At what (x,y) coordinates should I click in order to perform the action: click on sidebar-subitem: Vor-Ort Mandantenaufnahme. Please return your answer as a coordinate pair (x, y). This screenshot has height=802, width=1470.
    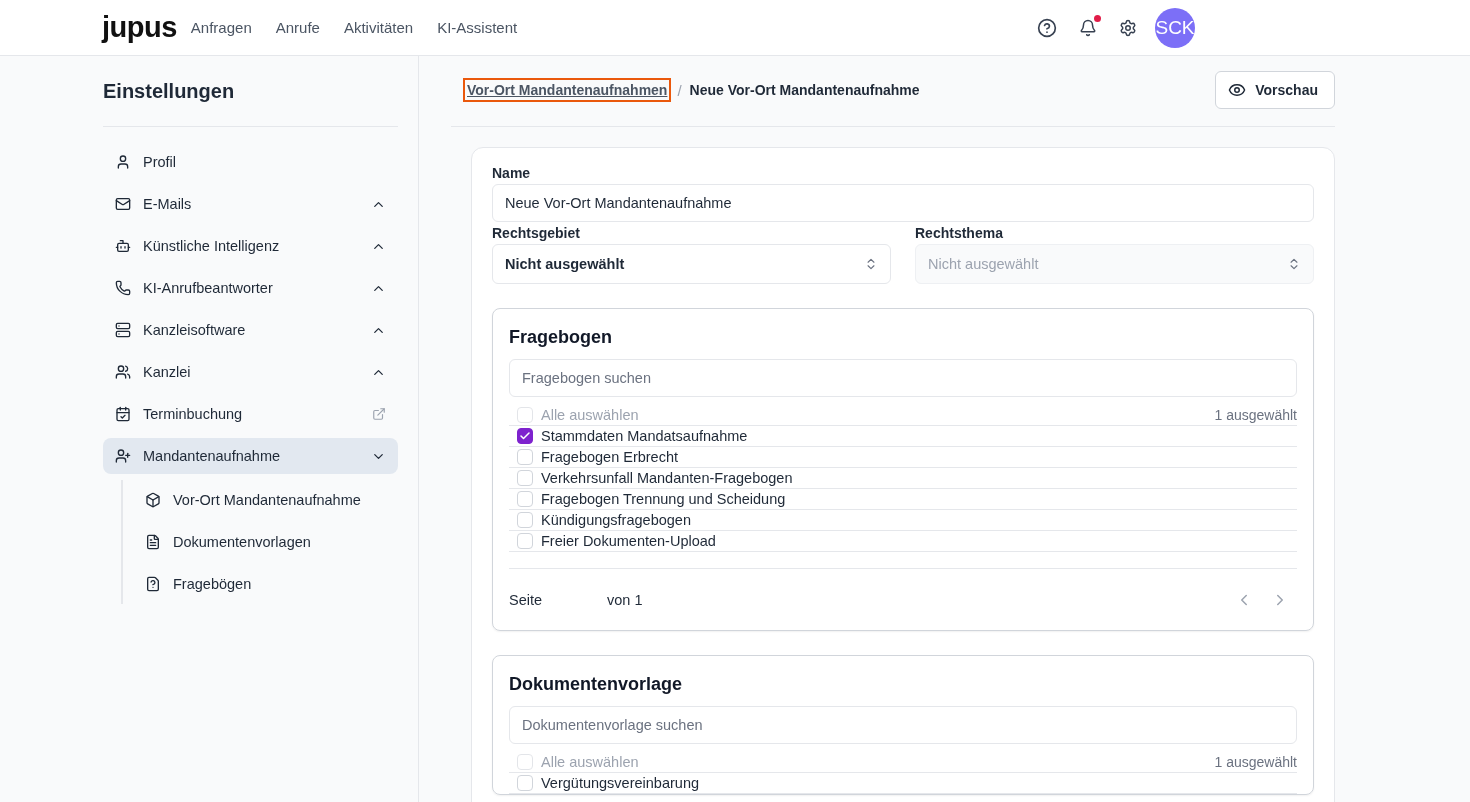
    Looking at the image, I should click on (260, 500).